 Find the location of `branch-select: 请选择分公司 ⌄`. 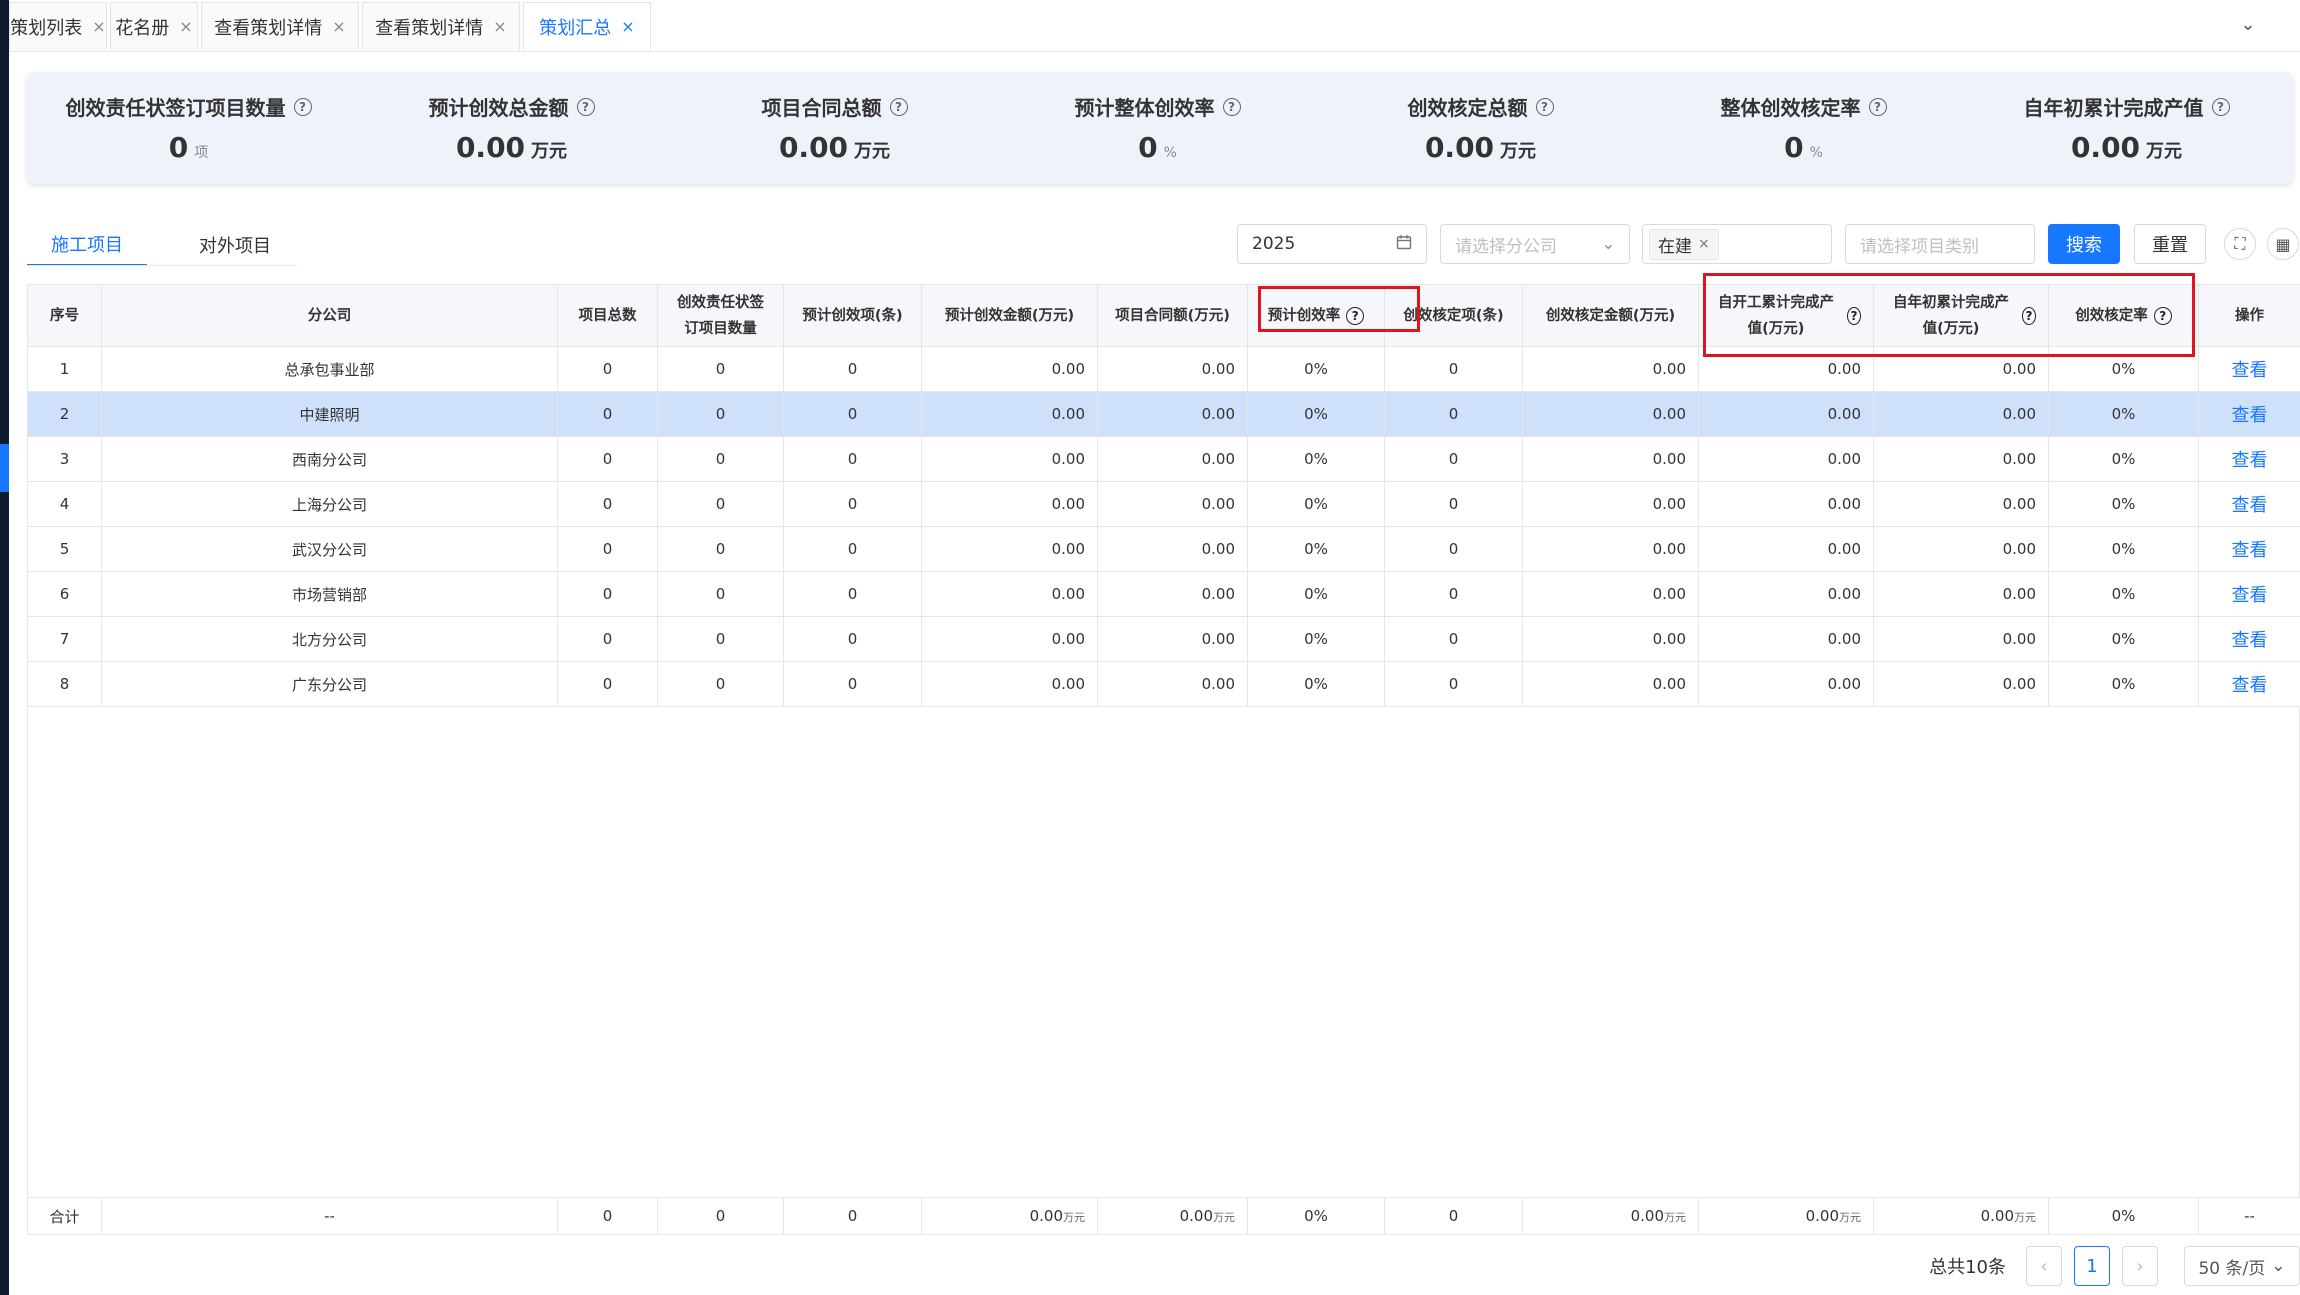

branch-select: 请选择分公司 ⌄ is located at coordinates (1535, 244).